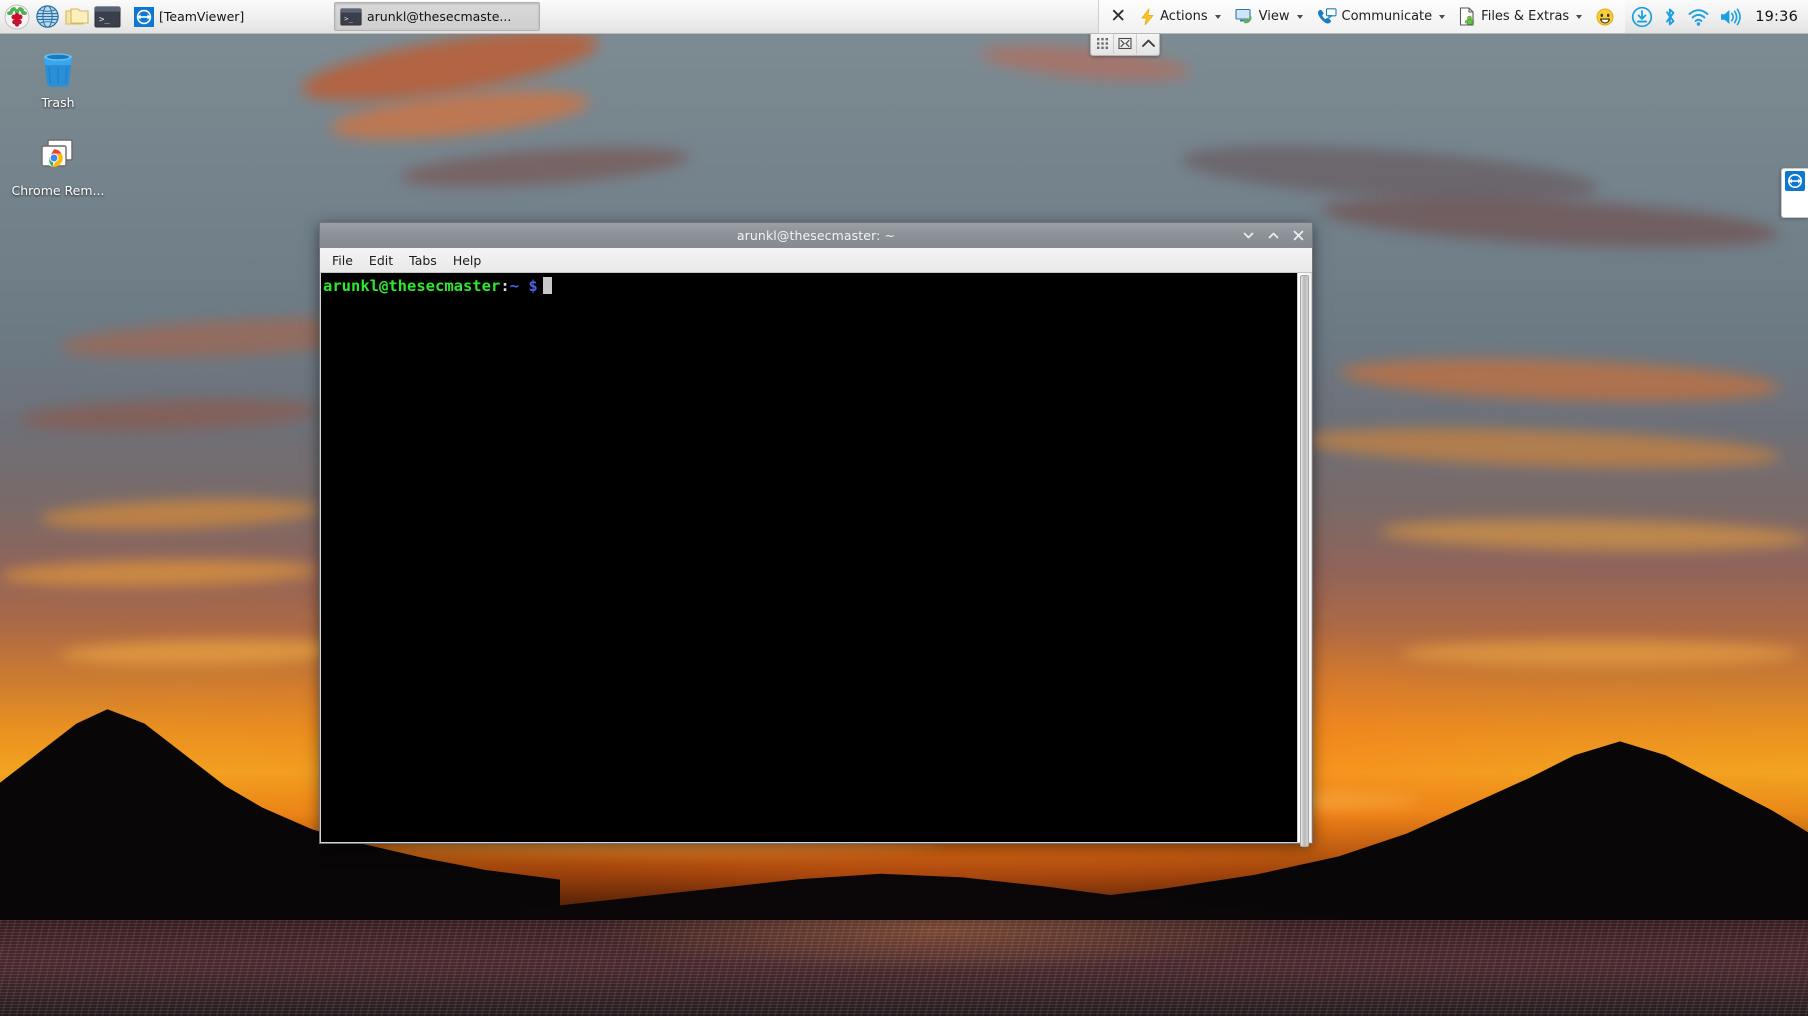  What do you see at coordinates (1184, 16) in the screenshot?
I see `teamviewer-menu-label: Actions` at bounding box center [1184, 16].